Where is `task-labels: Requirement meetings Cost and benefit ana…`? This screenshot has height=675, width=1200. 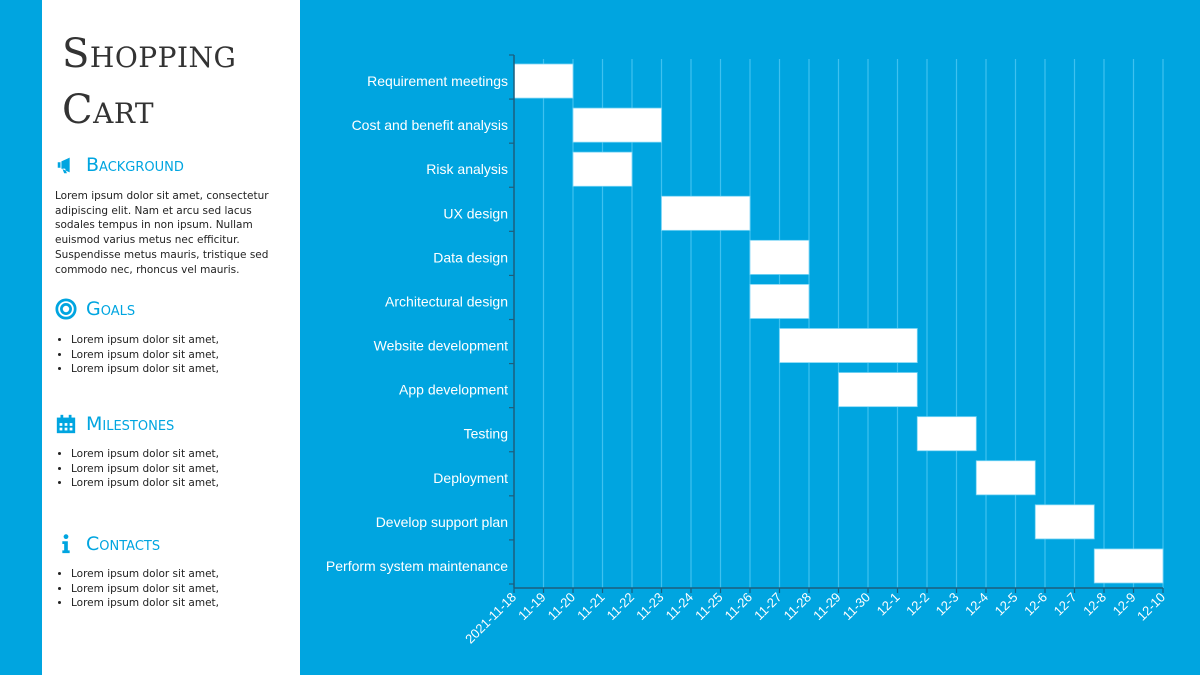
task-labels: Requirement meetings Cost and benefit ana… is located at coordinates (417, 323).